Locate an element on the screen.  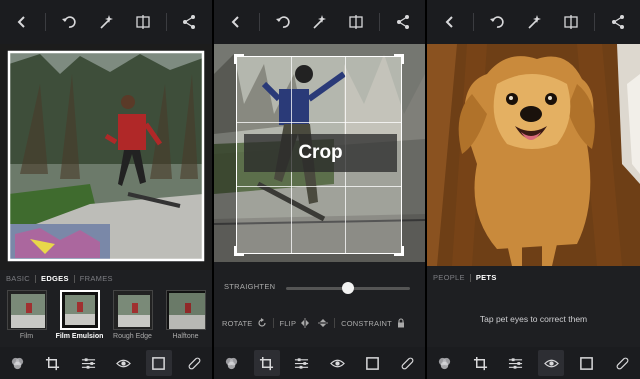
crop-handle-bottom-left is located at coordinates (239, 251).